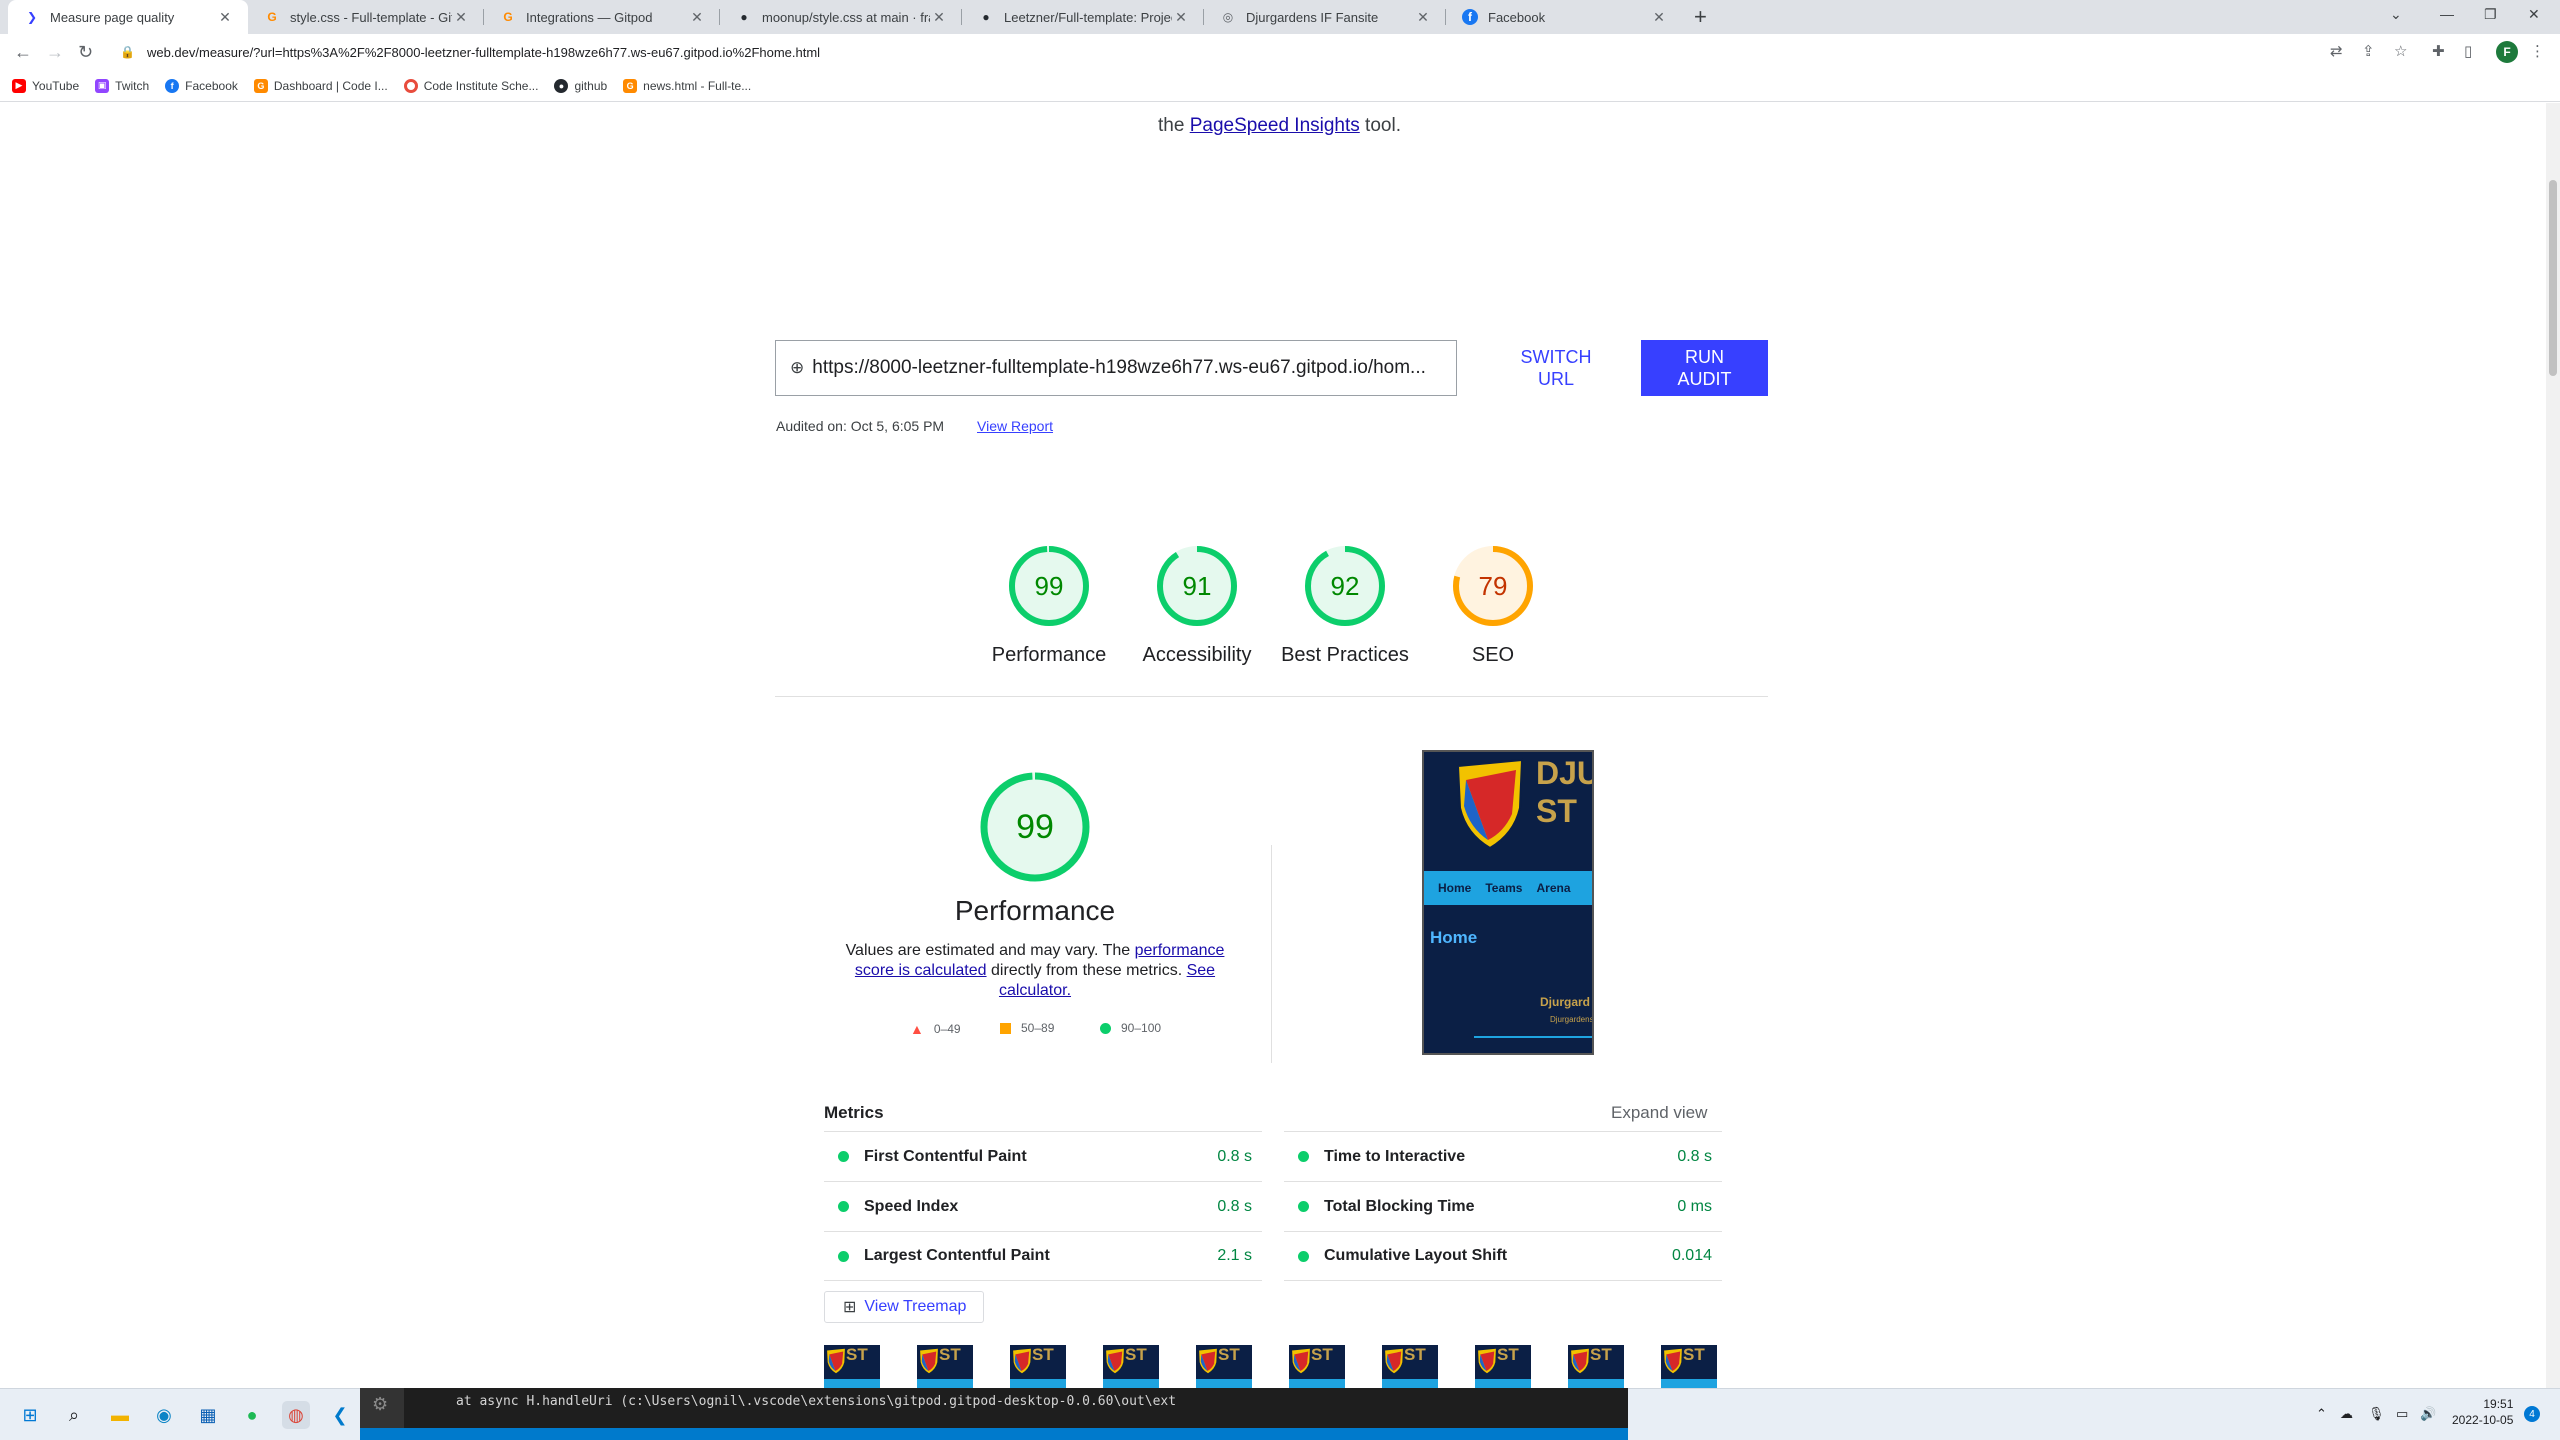 Image resolution: width=2560 pixels, height=1440 pixels. What do you see at coordinates (580, 85) in the screenshot?
I see `bookmark-github: ● github` at bounding box center [580, 85].